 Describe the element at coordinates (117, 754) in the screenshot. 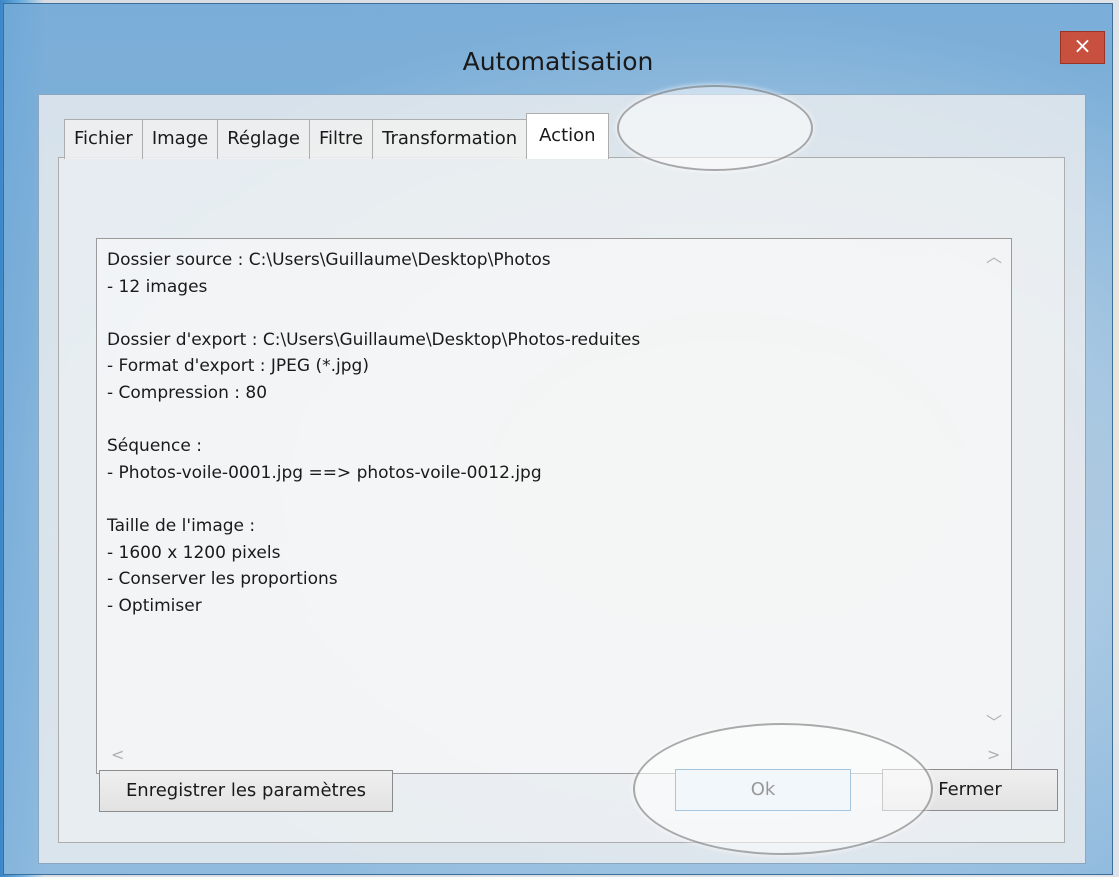

I see `scroll-left-icon: <` at that location.